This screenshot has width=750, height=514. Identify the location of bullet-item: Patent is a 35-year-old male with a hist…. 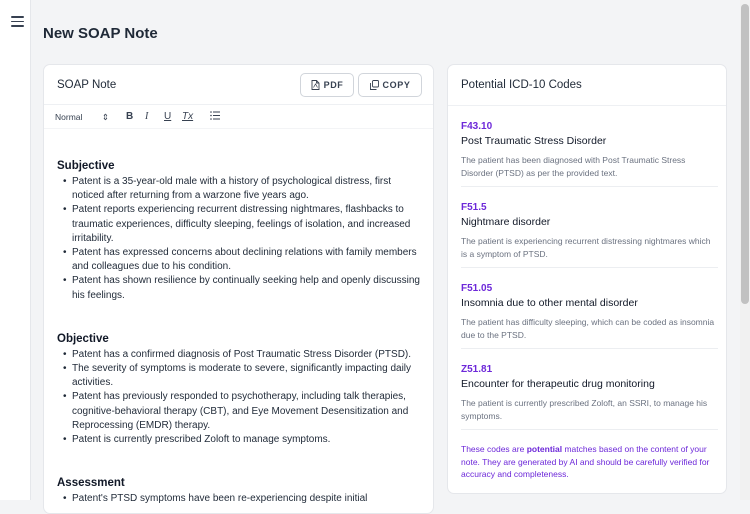
(239, 189).